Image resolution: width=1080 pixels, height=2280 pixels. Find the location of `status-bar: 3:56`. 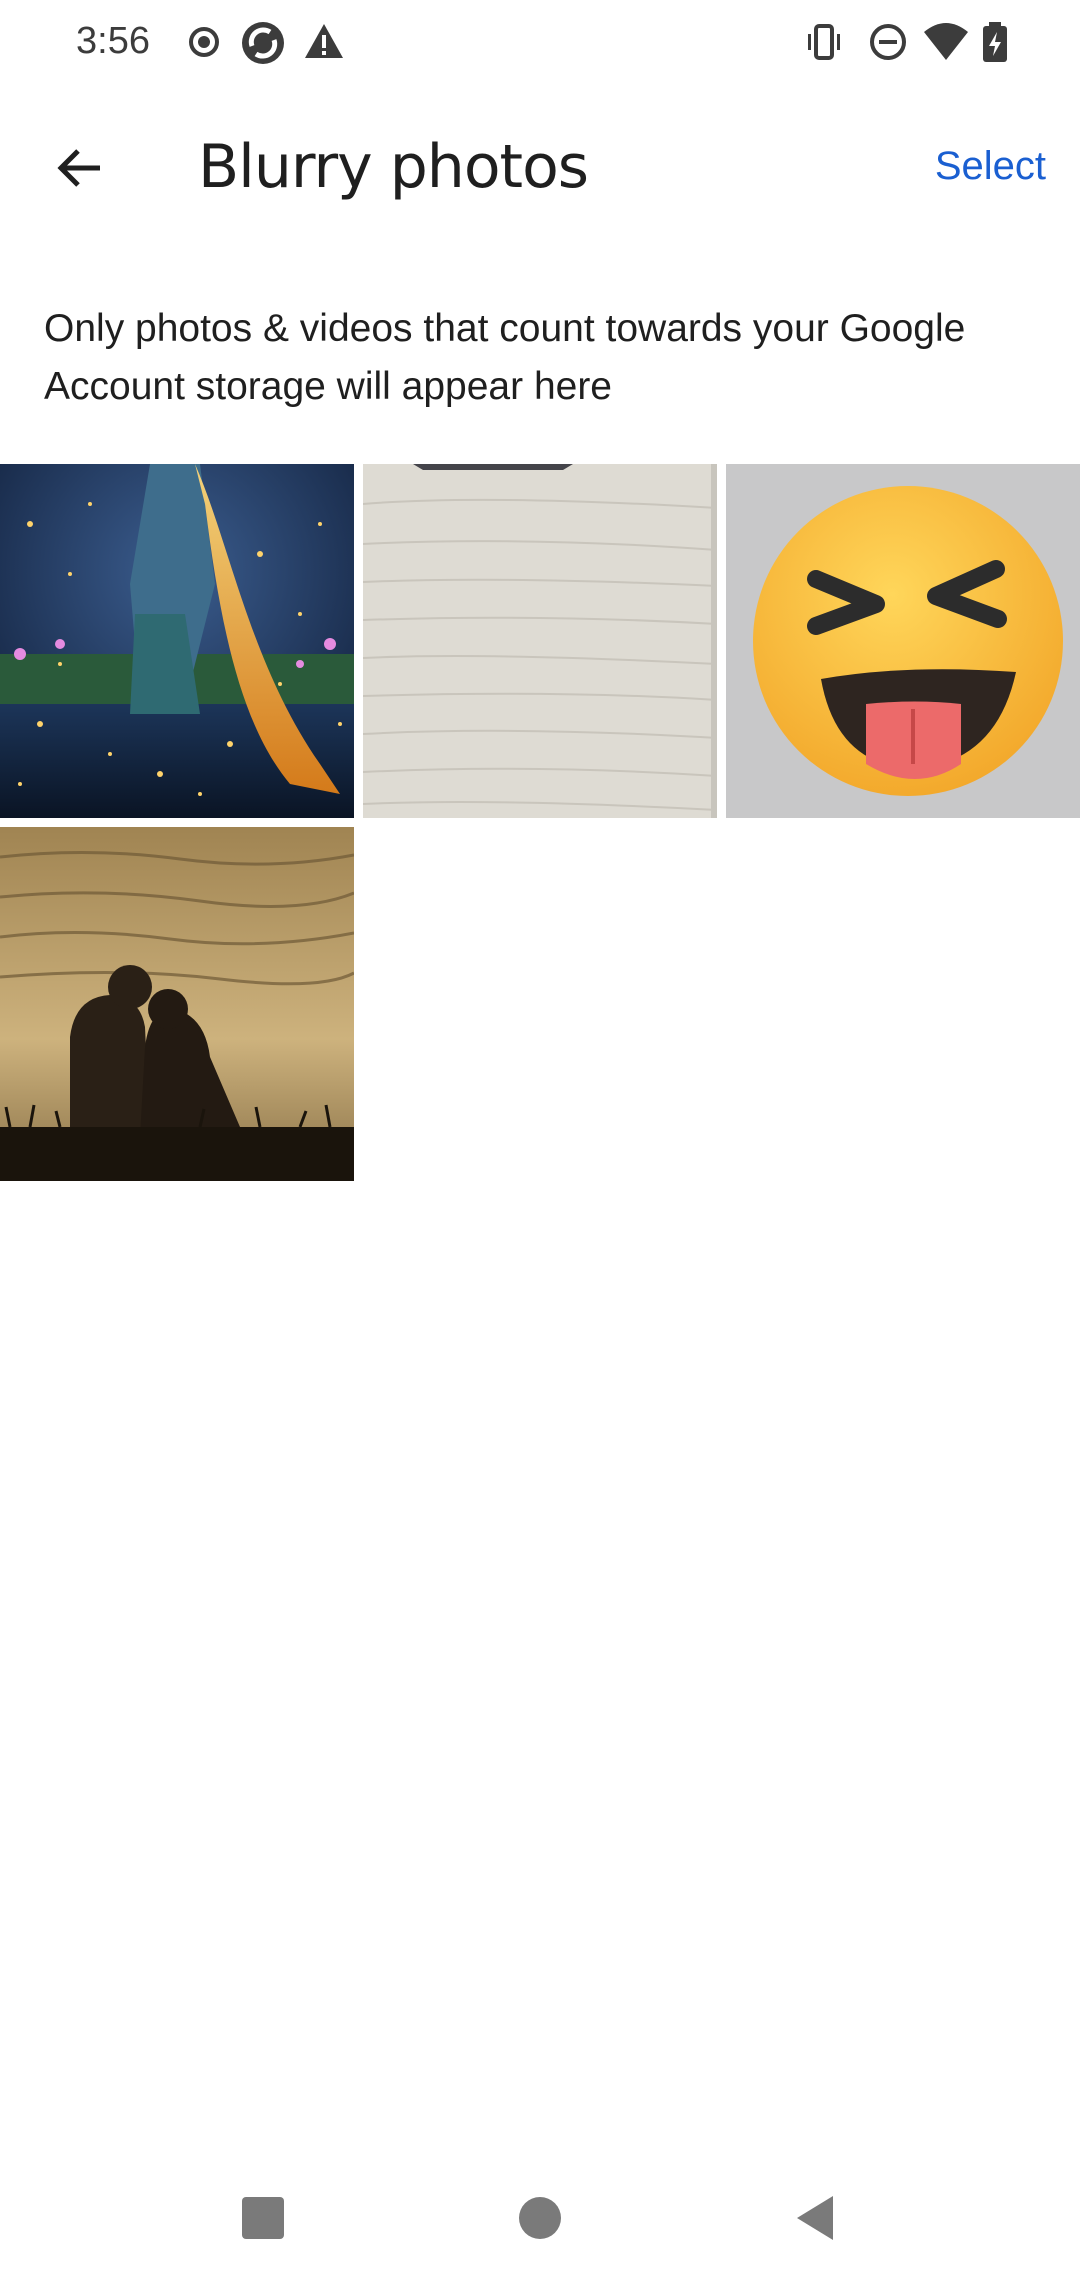

status-bar: 3:56 is located at coordinates (540, 44).